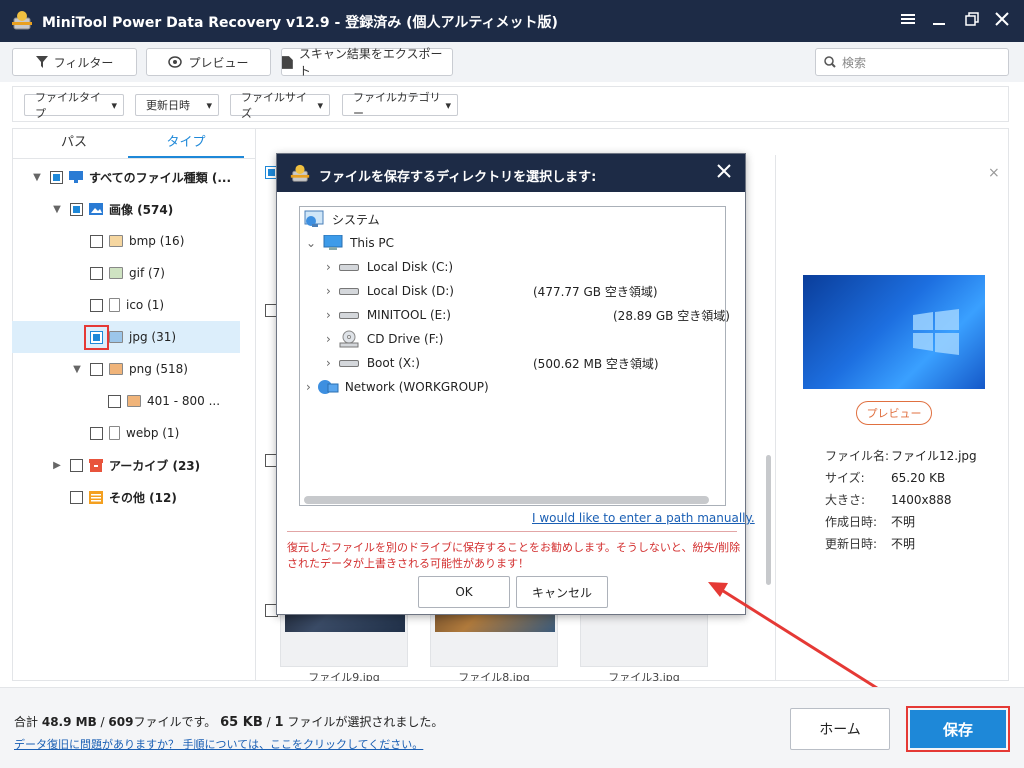  What do you see at coordinates (186, 143) in the screenshot?
I see `tab-type: タイプ` at bounding box center [186, 143].